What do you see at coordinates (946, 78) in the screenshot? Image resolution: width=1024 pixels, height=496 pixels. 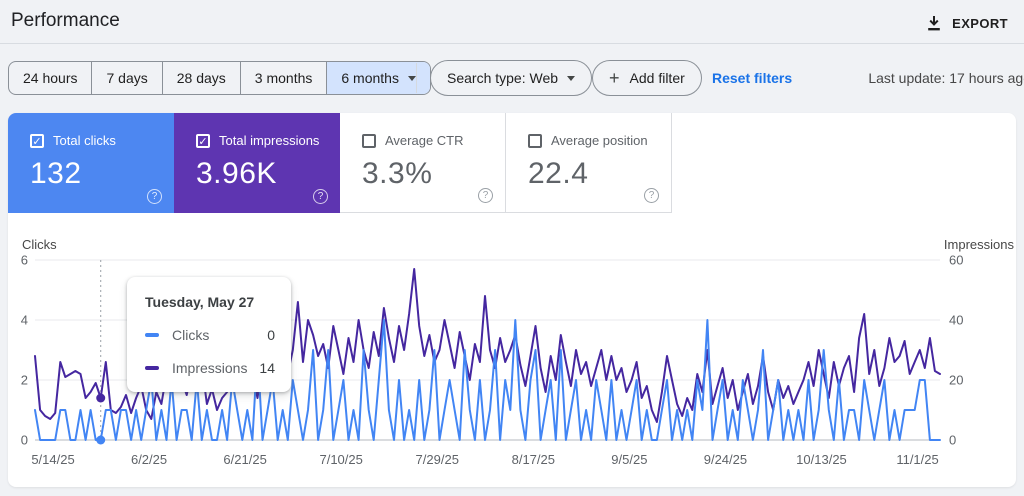 I see `last-update-text: Last update: 17 hours ago` at bounding box center [946, 78].